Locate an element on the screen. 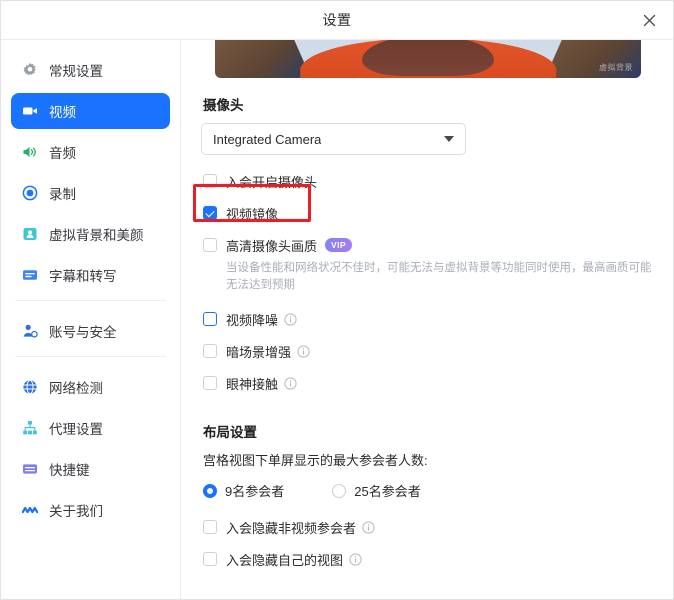  sidebar-item-label: 虚拟背景和美颜 is located at coordinates (96, 235).